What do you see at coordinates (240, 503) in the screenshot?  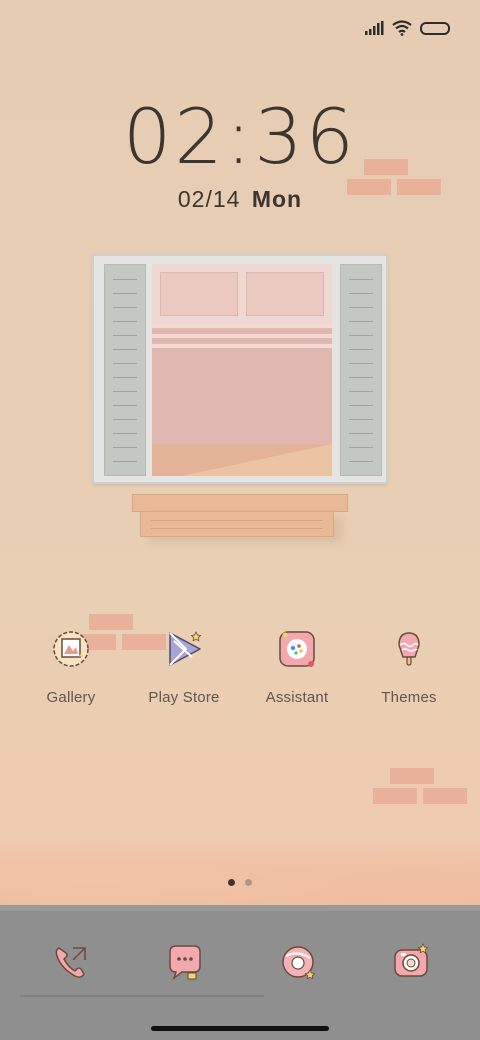 I see `wallpaper-shelf` at bounding box center [240, 503].